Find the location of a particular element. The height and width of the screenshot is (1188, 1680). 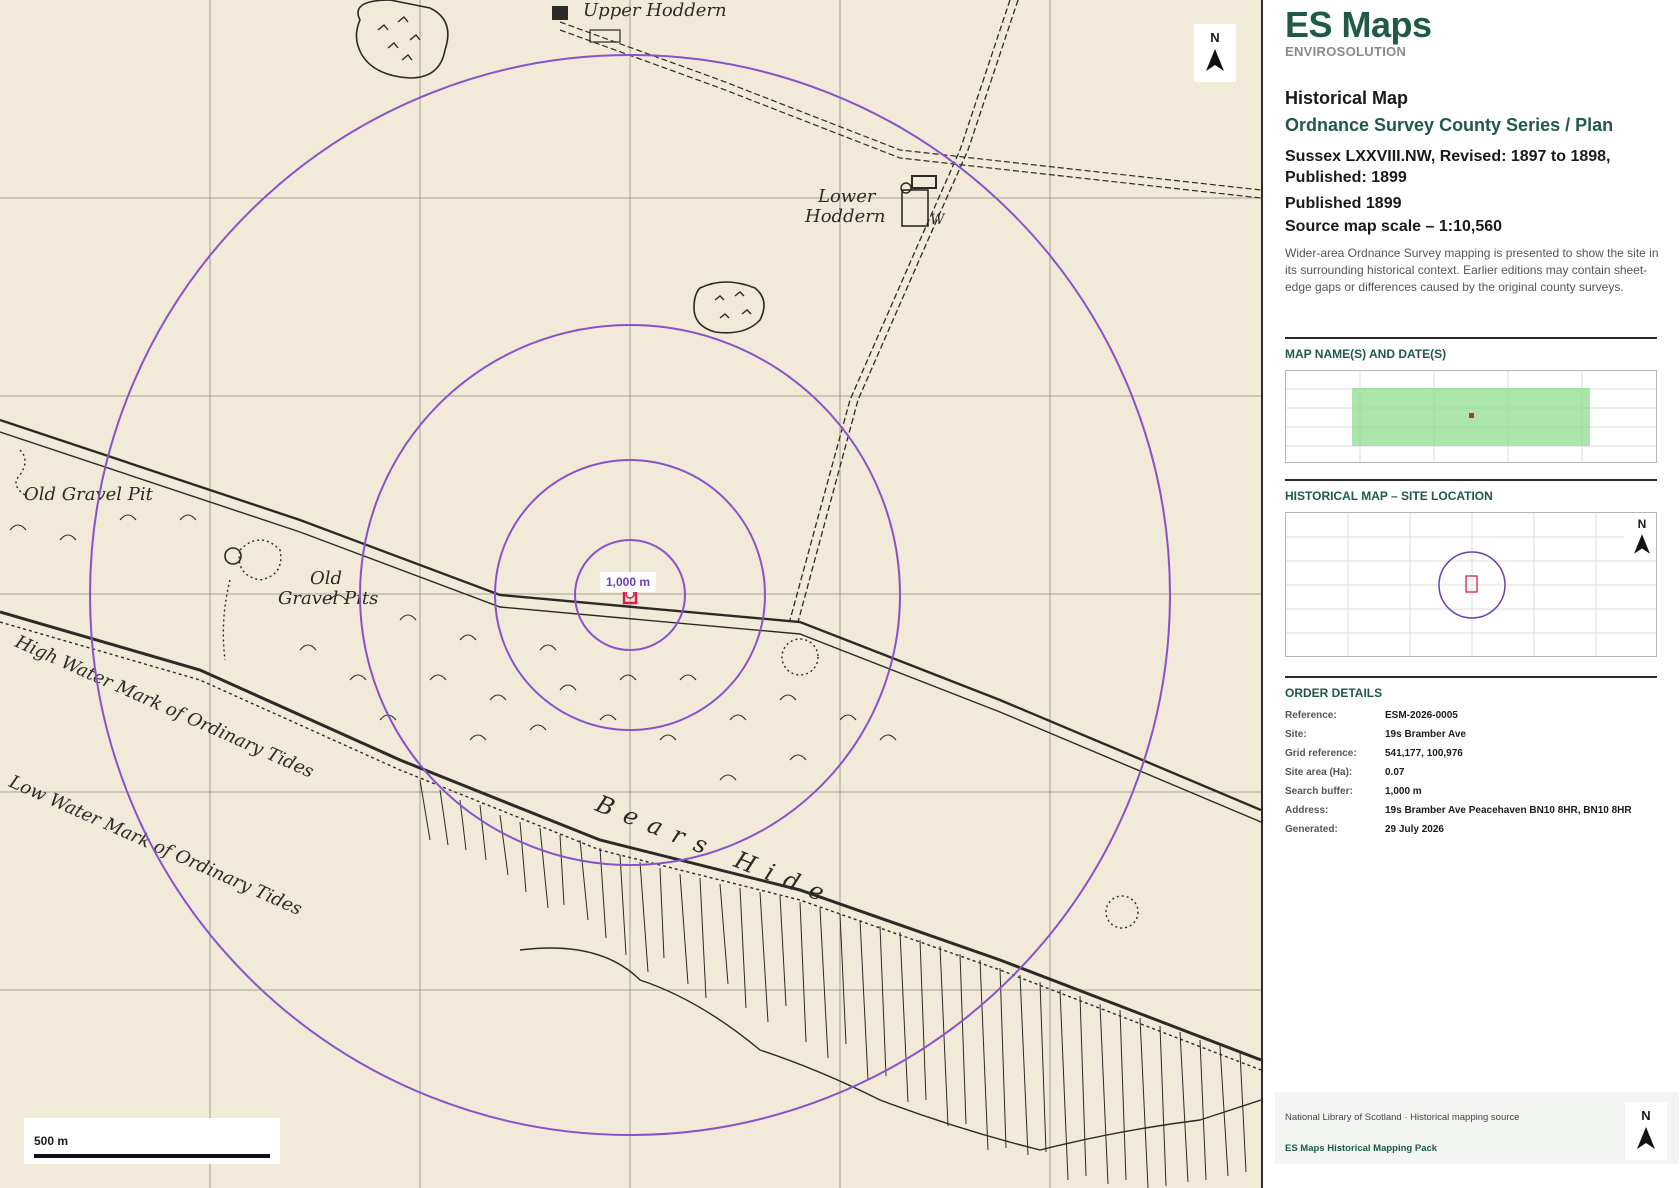

scale-label: 500 m is located at coordinates (51, 1141).